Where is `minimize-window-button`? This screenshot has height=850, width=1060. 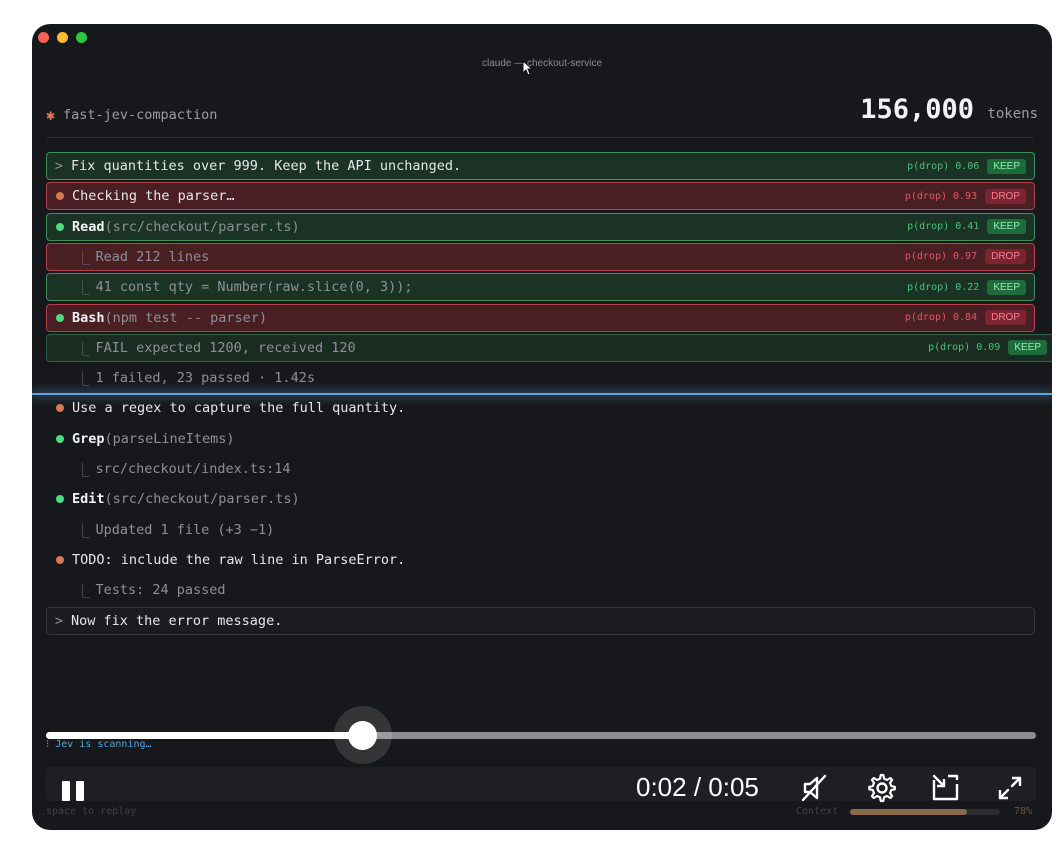 minimize-window-button is located at coordinates (62, 37).